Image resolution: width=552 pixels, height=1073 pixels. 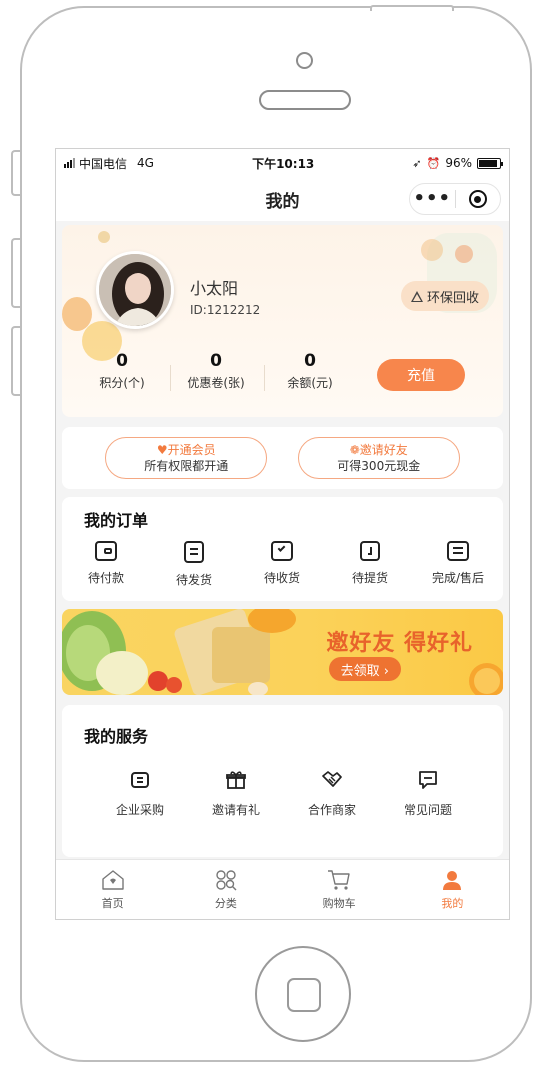 I want to click on service-invite-gift: 邀请有礼, so click(x=236, y=793).